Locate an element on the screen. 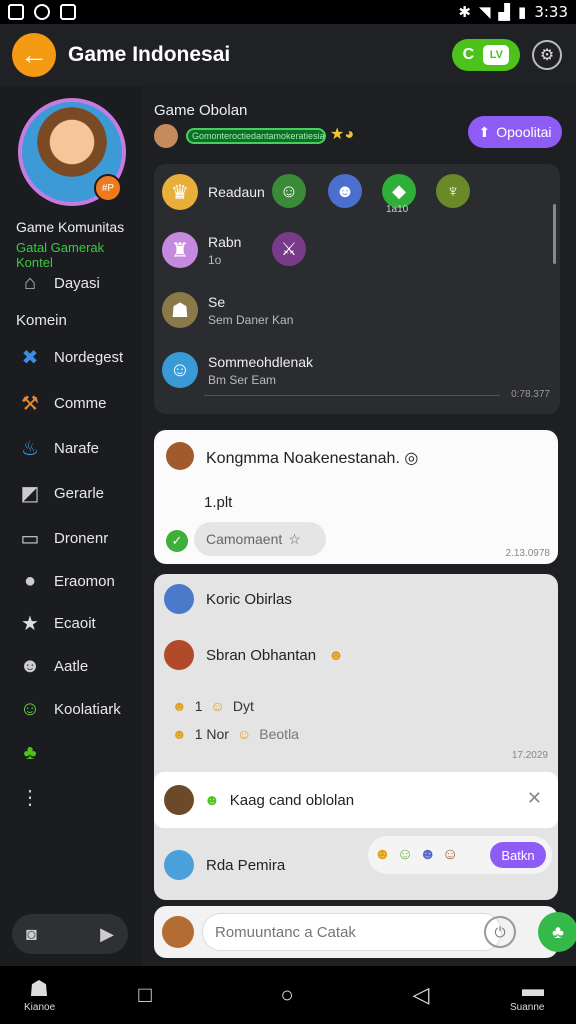  thread-title: Koric Obirlas is located at coordinates (249, 599).